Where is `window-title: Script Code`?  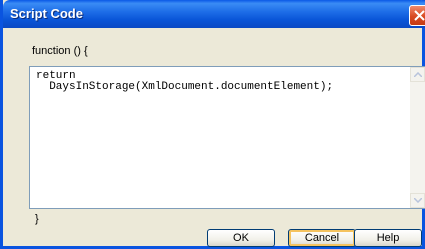
window-title: Script Code is located at coordinates (46, 13).